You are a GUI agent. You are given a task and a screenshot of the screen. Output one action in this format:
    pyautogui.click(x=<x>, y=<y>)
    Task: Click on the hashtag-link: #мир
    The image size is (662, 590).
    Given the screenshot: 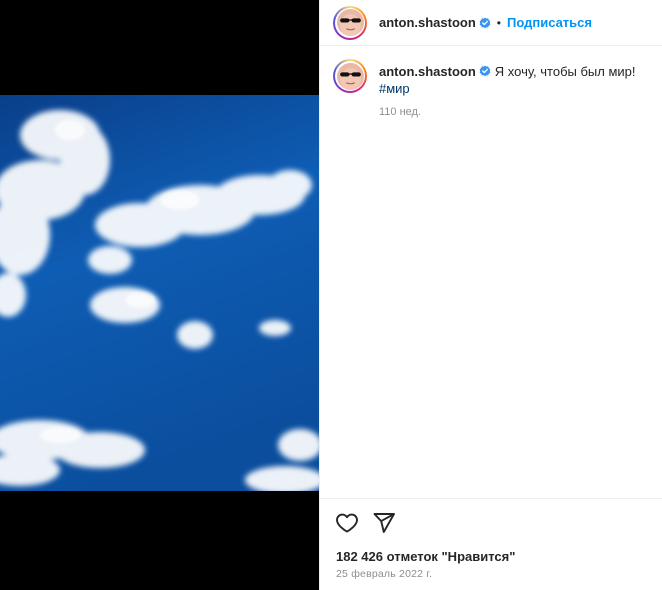 What is the action you would take?
    pyautogui.click(x=507, y=88)
    